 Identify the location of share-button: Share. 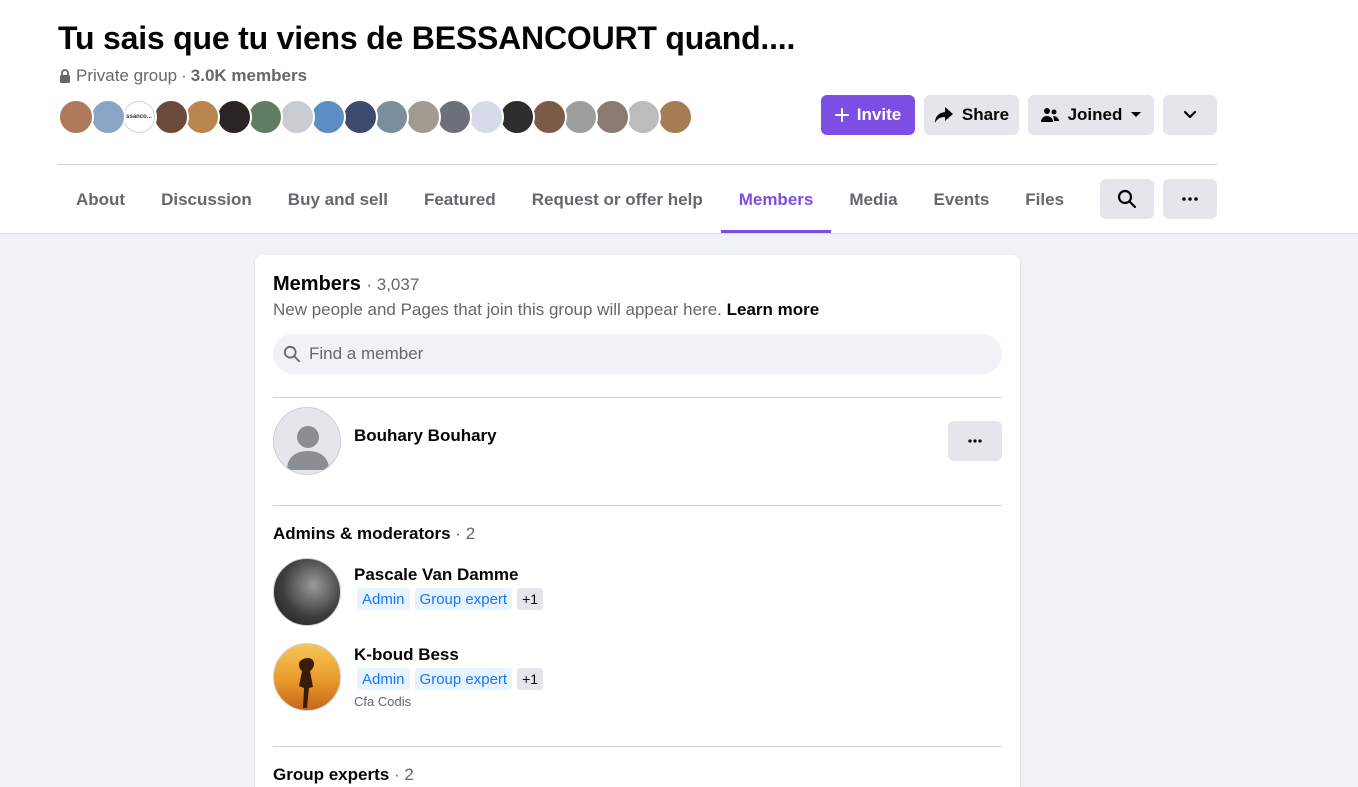
(971, 115).